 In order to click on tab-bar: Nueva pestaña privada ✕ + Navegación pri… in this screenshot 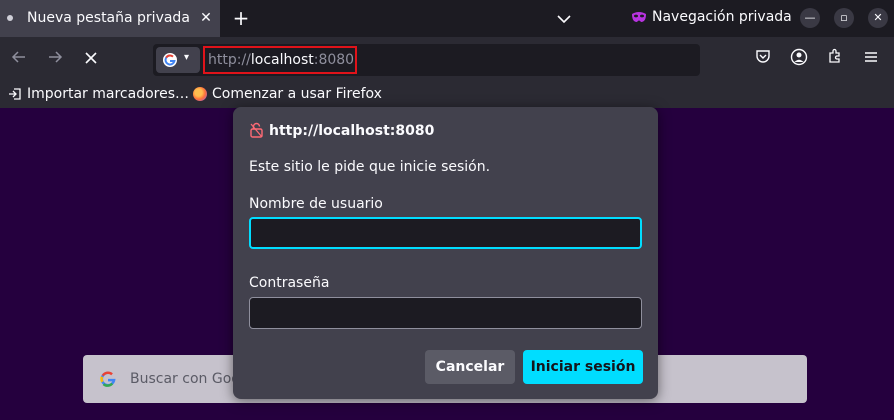, I will do `click(447, 18)`.